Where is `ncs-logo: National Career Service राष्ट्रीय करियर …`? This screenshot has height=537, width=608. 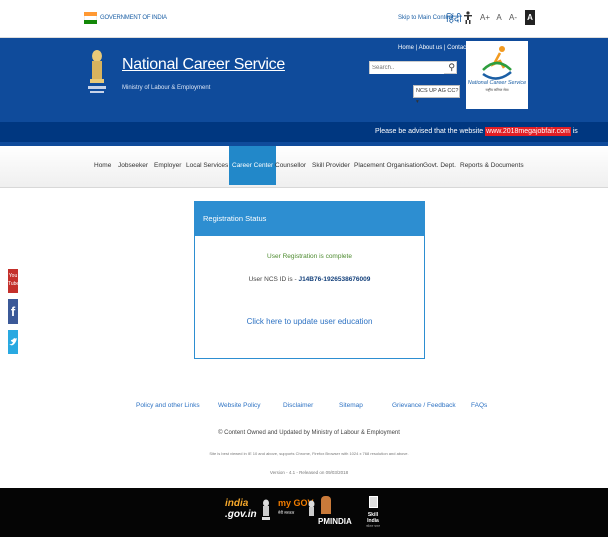
ncs-logo: National Career Service राष्ट्रीय करियर … is located at coordinates (497, 75).